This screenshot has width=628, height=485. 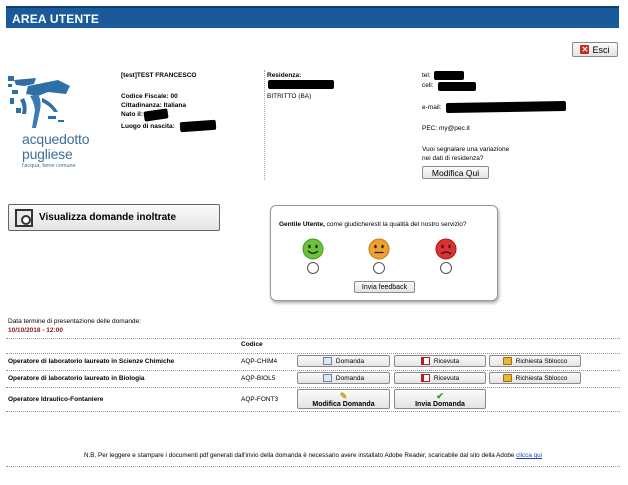 What do you see at coordinates (24, 217) in the screenshot?
I see `view-applications-icon` at bounding box center [24, 217].